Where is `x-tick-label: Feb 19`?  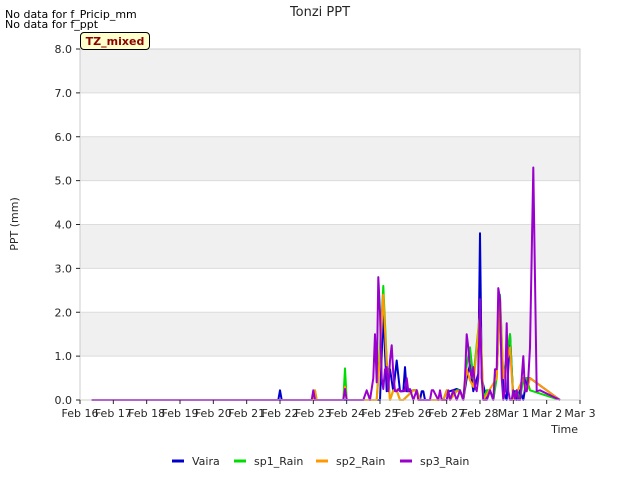
x-tick-label: Feb 19 is located at coordinates (180, 413).